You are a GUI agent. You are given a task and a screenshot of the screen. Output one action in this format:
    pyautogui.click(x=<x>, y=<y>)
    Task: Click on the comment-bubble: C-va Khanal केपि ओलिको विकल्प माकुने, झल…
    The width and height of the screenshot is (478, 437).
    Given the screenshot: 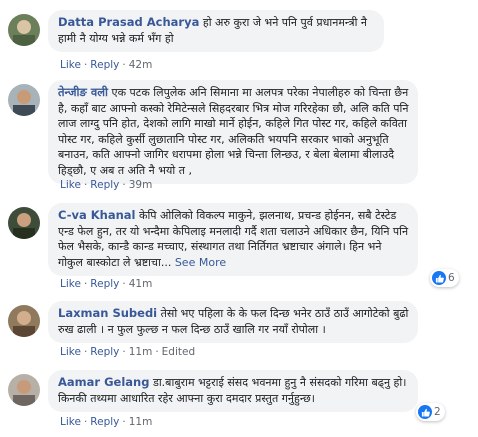 What is the action you would take?
    pyautogui.click(x=233, y=239)
    